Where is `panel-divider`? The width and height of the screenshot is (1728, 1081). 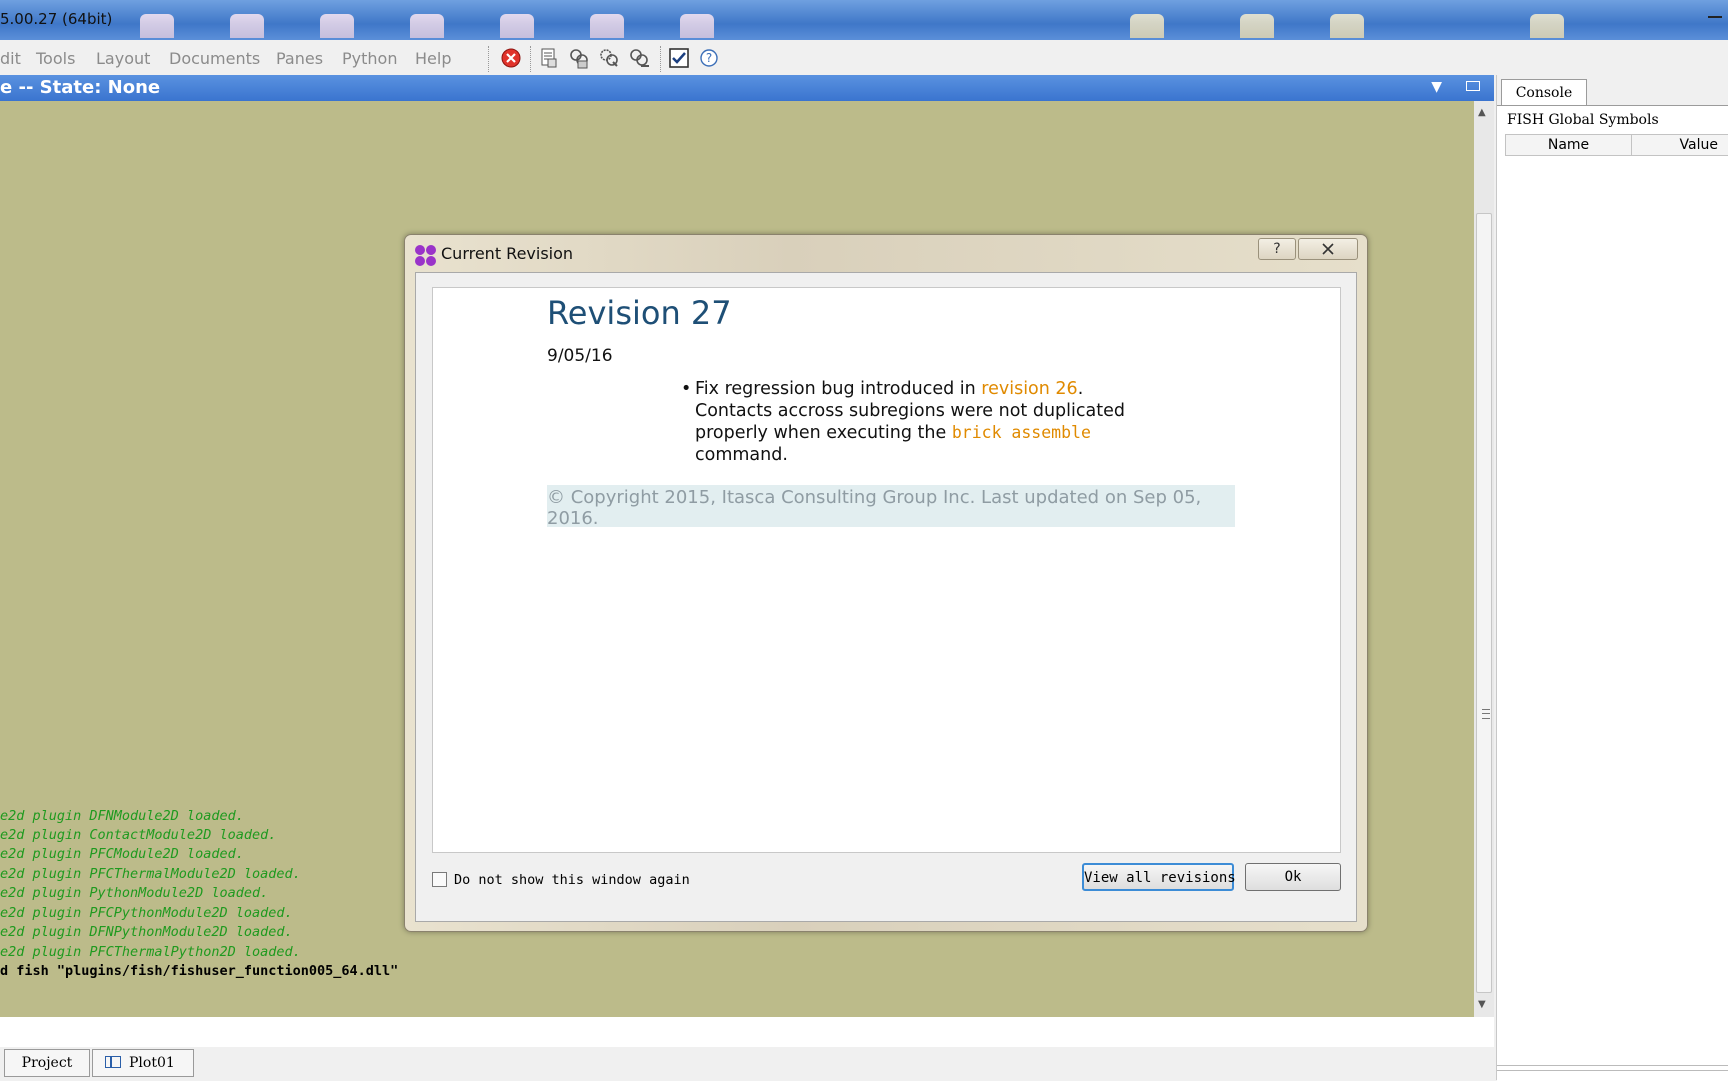 panel-divider is located at coordinates (1612, 1068).